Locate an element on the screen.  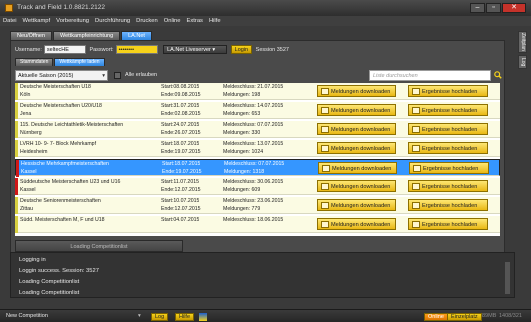
competition-select: New Competition is located at coordinates (77, 317).